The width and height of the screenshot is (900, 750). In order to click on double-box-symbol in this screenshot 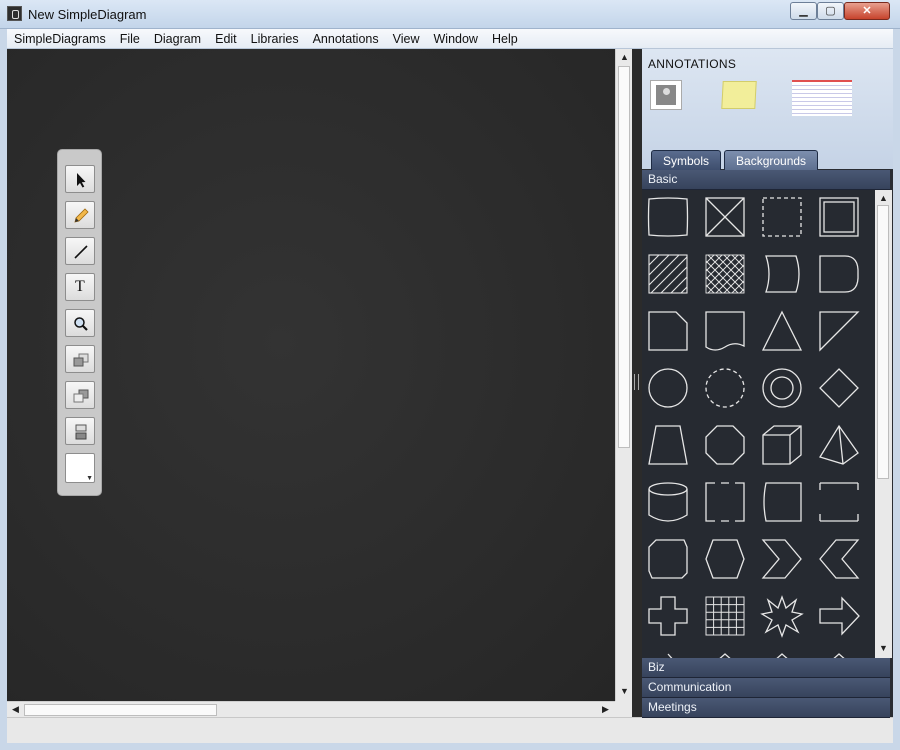, I will do `click(839, 217)`.